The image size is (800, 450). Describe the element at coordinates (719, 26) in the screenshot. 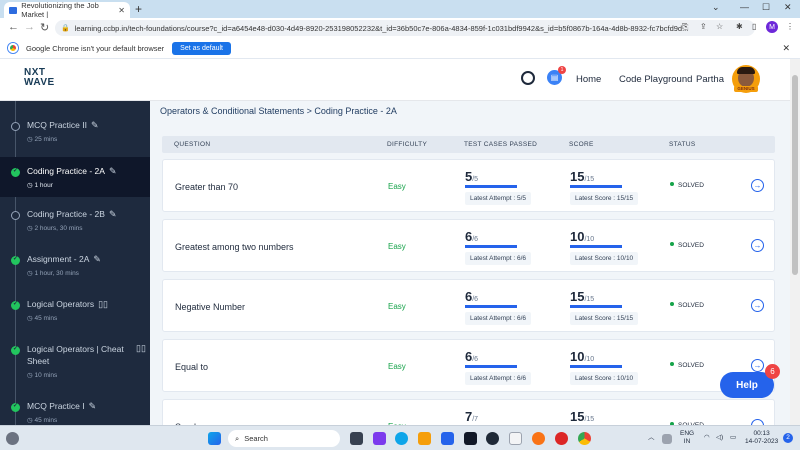

I see `bookmark-star-icon: ☆` at that location.